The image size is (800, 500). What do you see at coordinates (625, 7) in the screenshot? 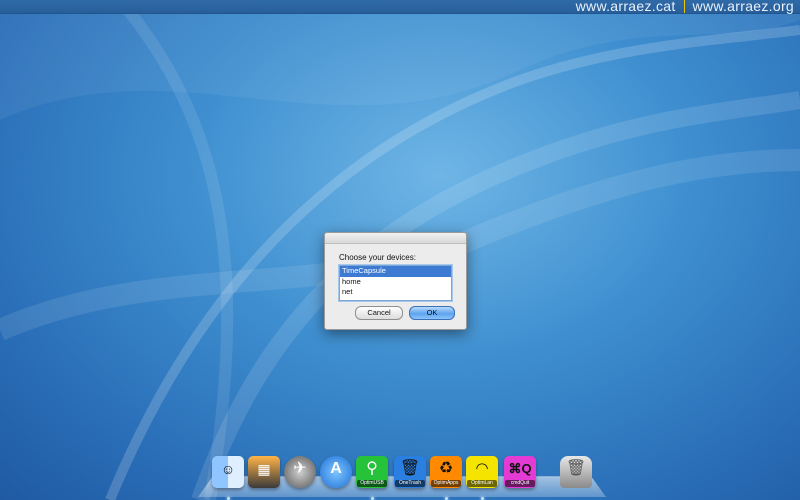
I see `watermark-left: www.arraez.cat` at bounding box center [625, 7].